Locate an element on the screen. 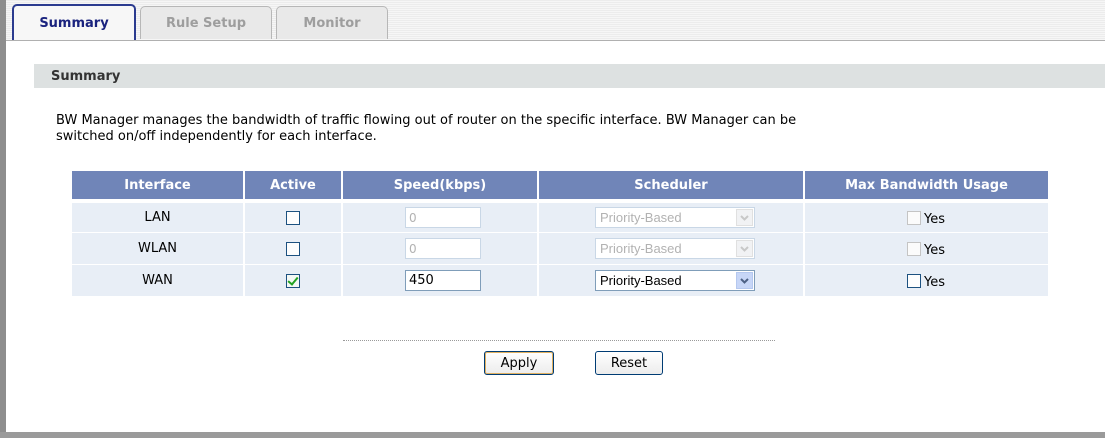 This screenshot has width=1105, height=438. header-speed: Speed(kbps) is located at coordinates (441, 185).